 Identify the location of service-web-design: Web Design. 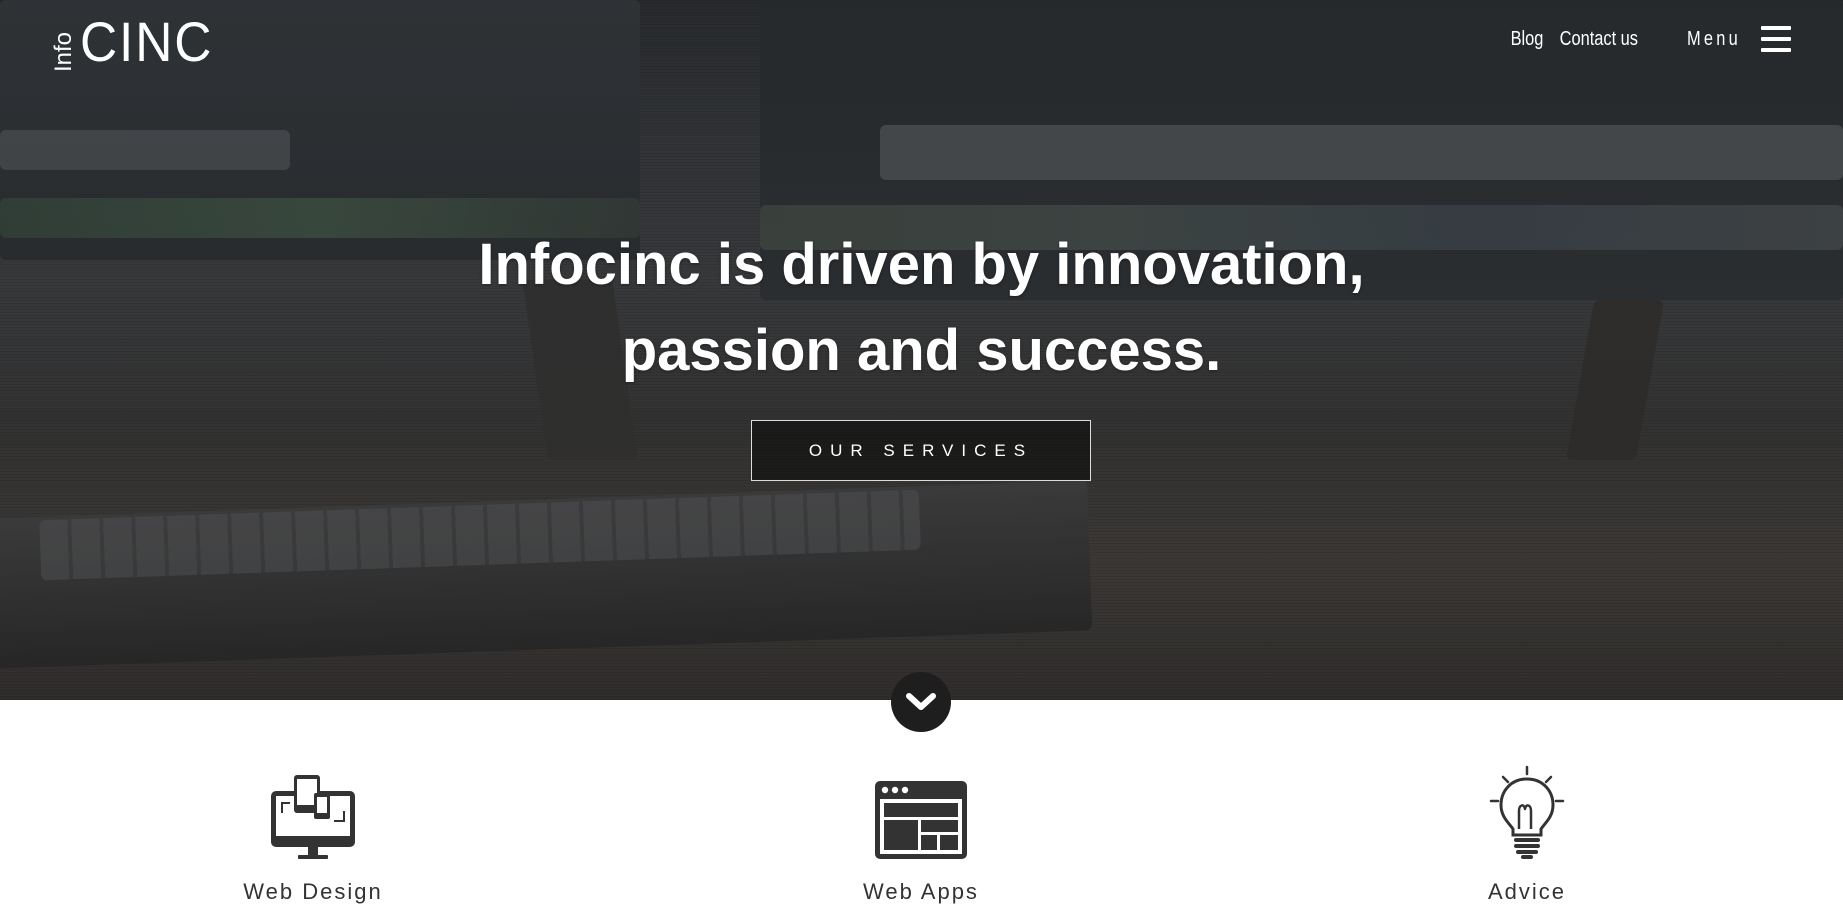
(313, 835).